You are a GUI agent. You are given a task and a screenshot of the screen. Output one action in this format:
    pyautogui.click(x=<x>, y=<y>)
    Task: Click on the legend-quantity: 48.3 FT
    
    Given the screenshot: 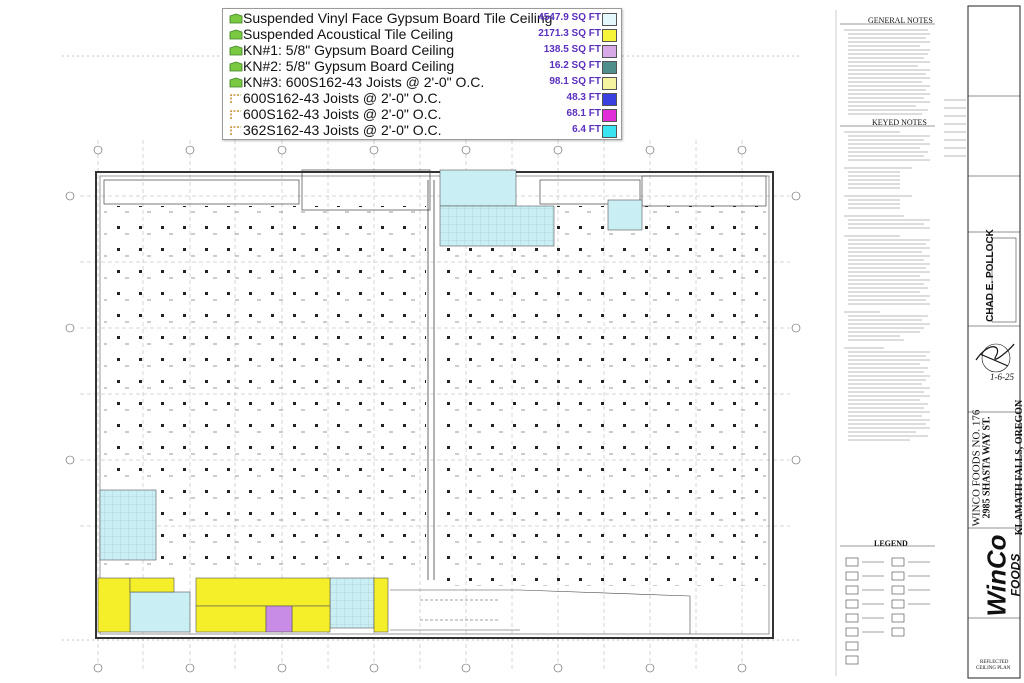 What is the action you would take?
    pyautogui.click(x=583, y=97)
    